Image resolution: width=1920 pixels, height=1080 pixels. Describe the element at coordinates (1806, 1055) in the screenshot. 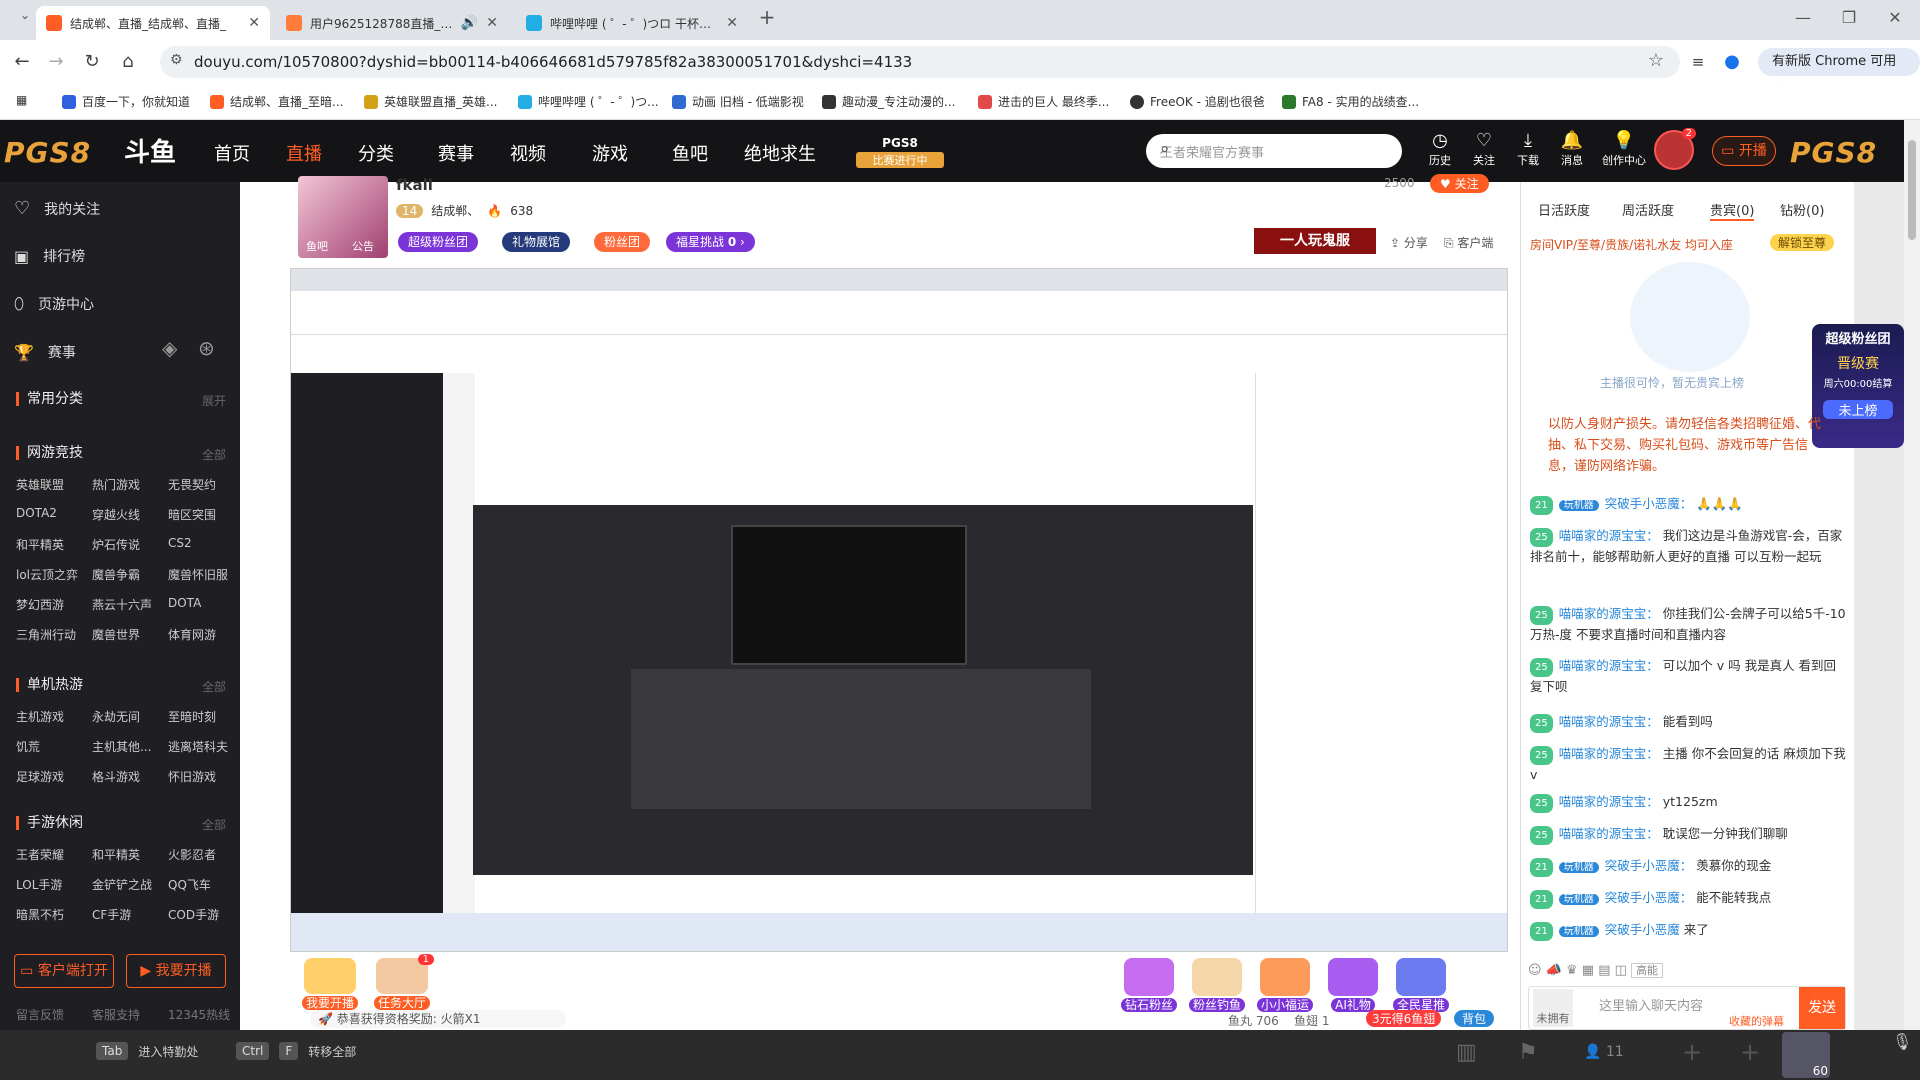

I see `character-portrait: 60` at that location.